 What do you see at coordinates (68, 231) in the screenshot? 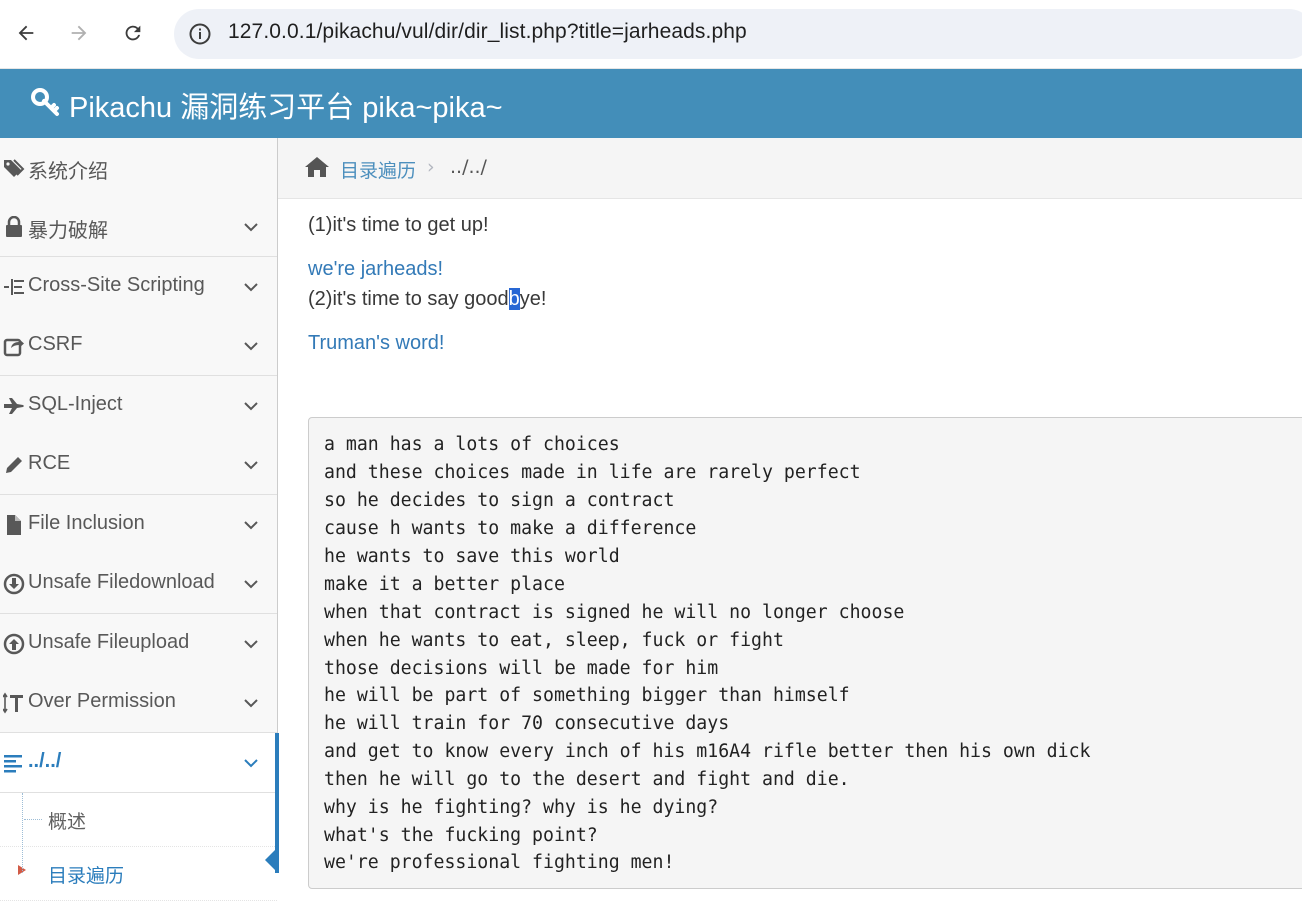
I see `sidebar-item-label: 暴力破解` at bounding box center [68, 231].